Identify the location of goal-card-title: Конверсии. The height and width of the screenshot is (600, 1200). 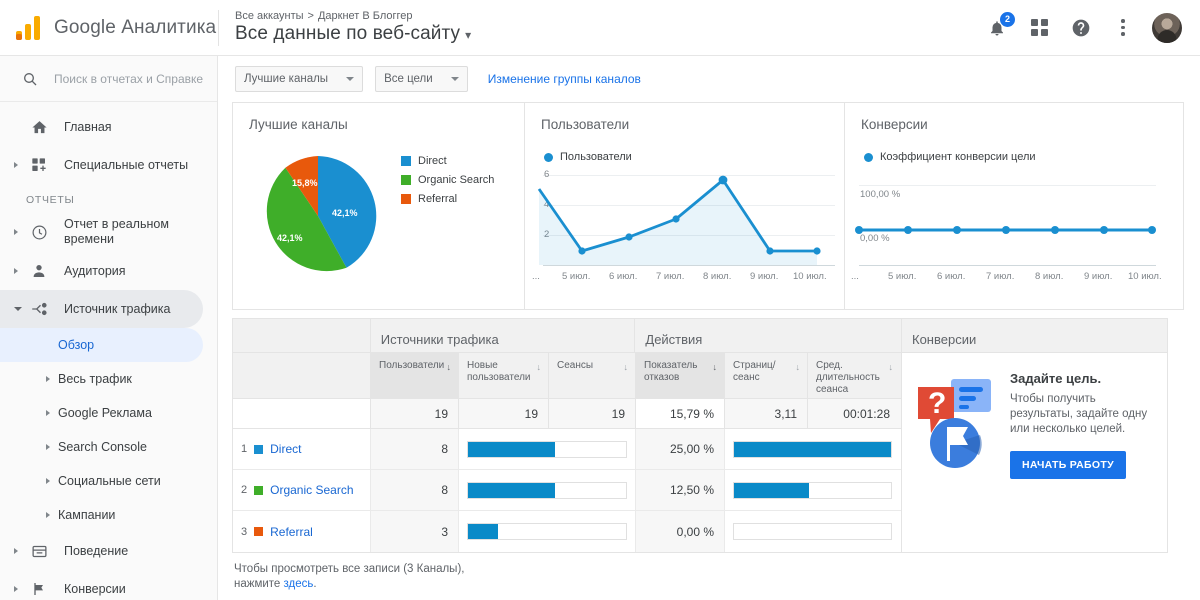
(1034, 336).